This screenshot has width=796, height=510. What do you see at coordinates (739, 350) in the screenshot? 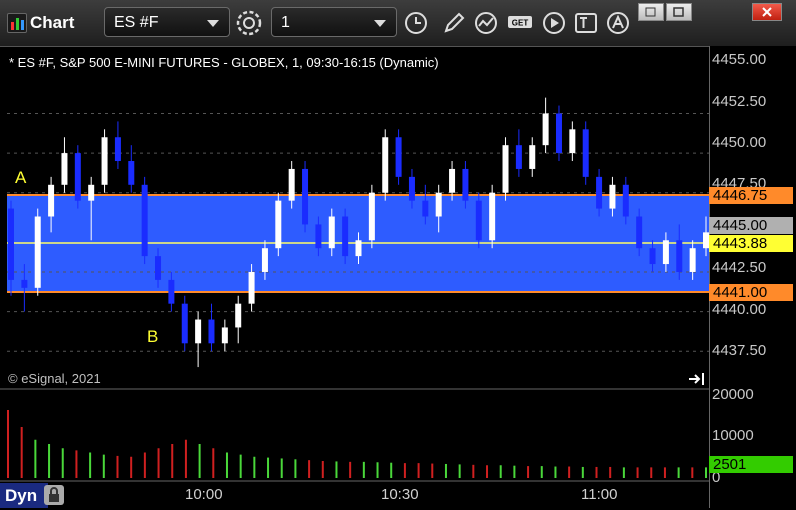
I see `price-tick: 4437.50` at bounding box center [739, 350].